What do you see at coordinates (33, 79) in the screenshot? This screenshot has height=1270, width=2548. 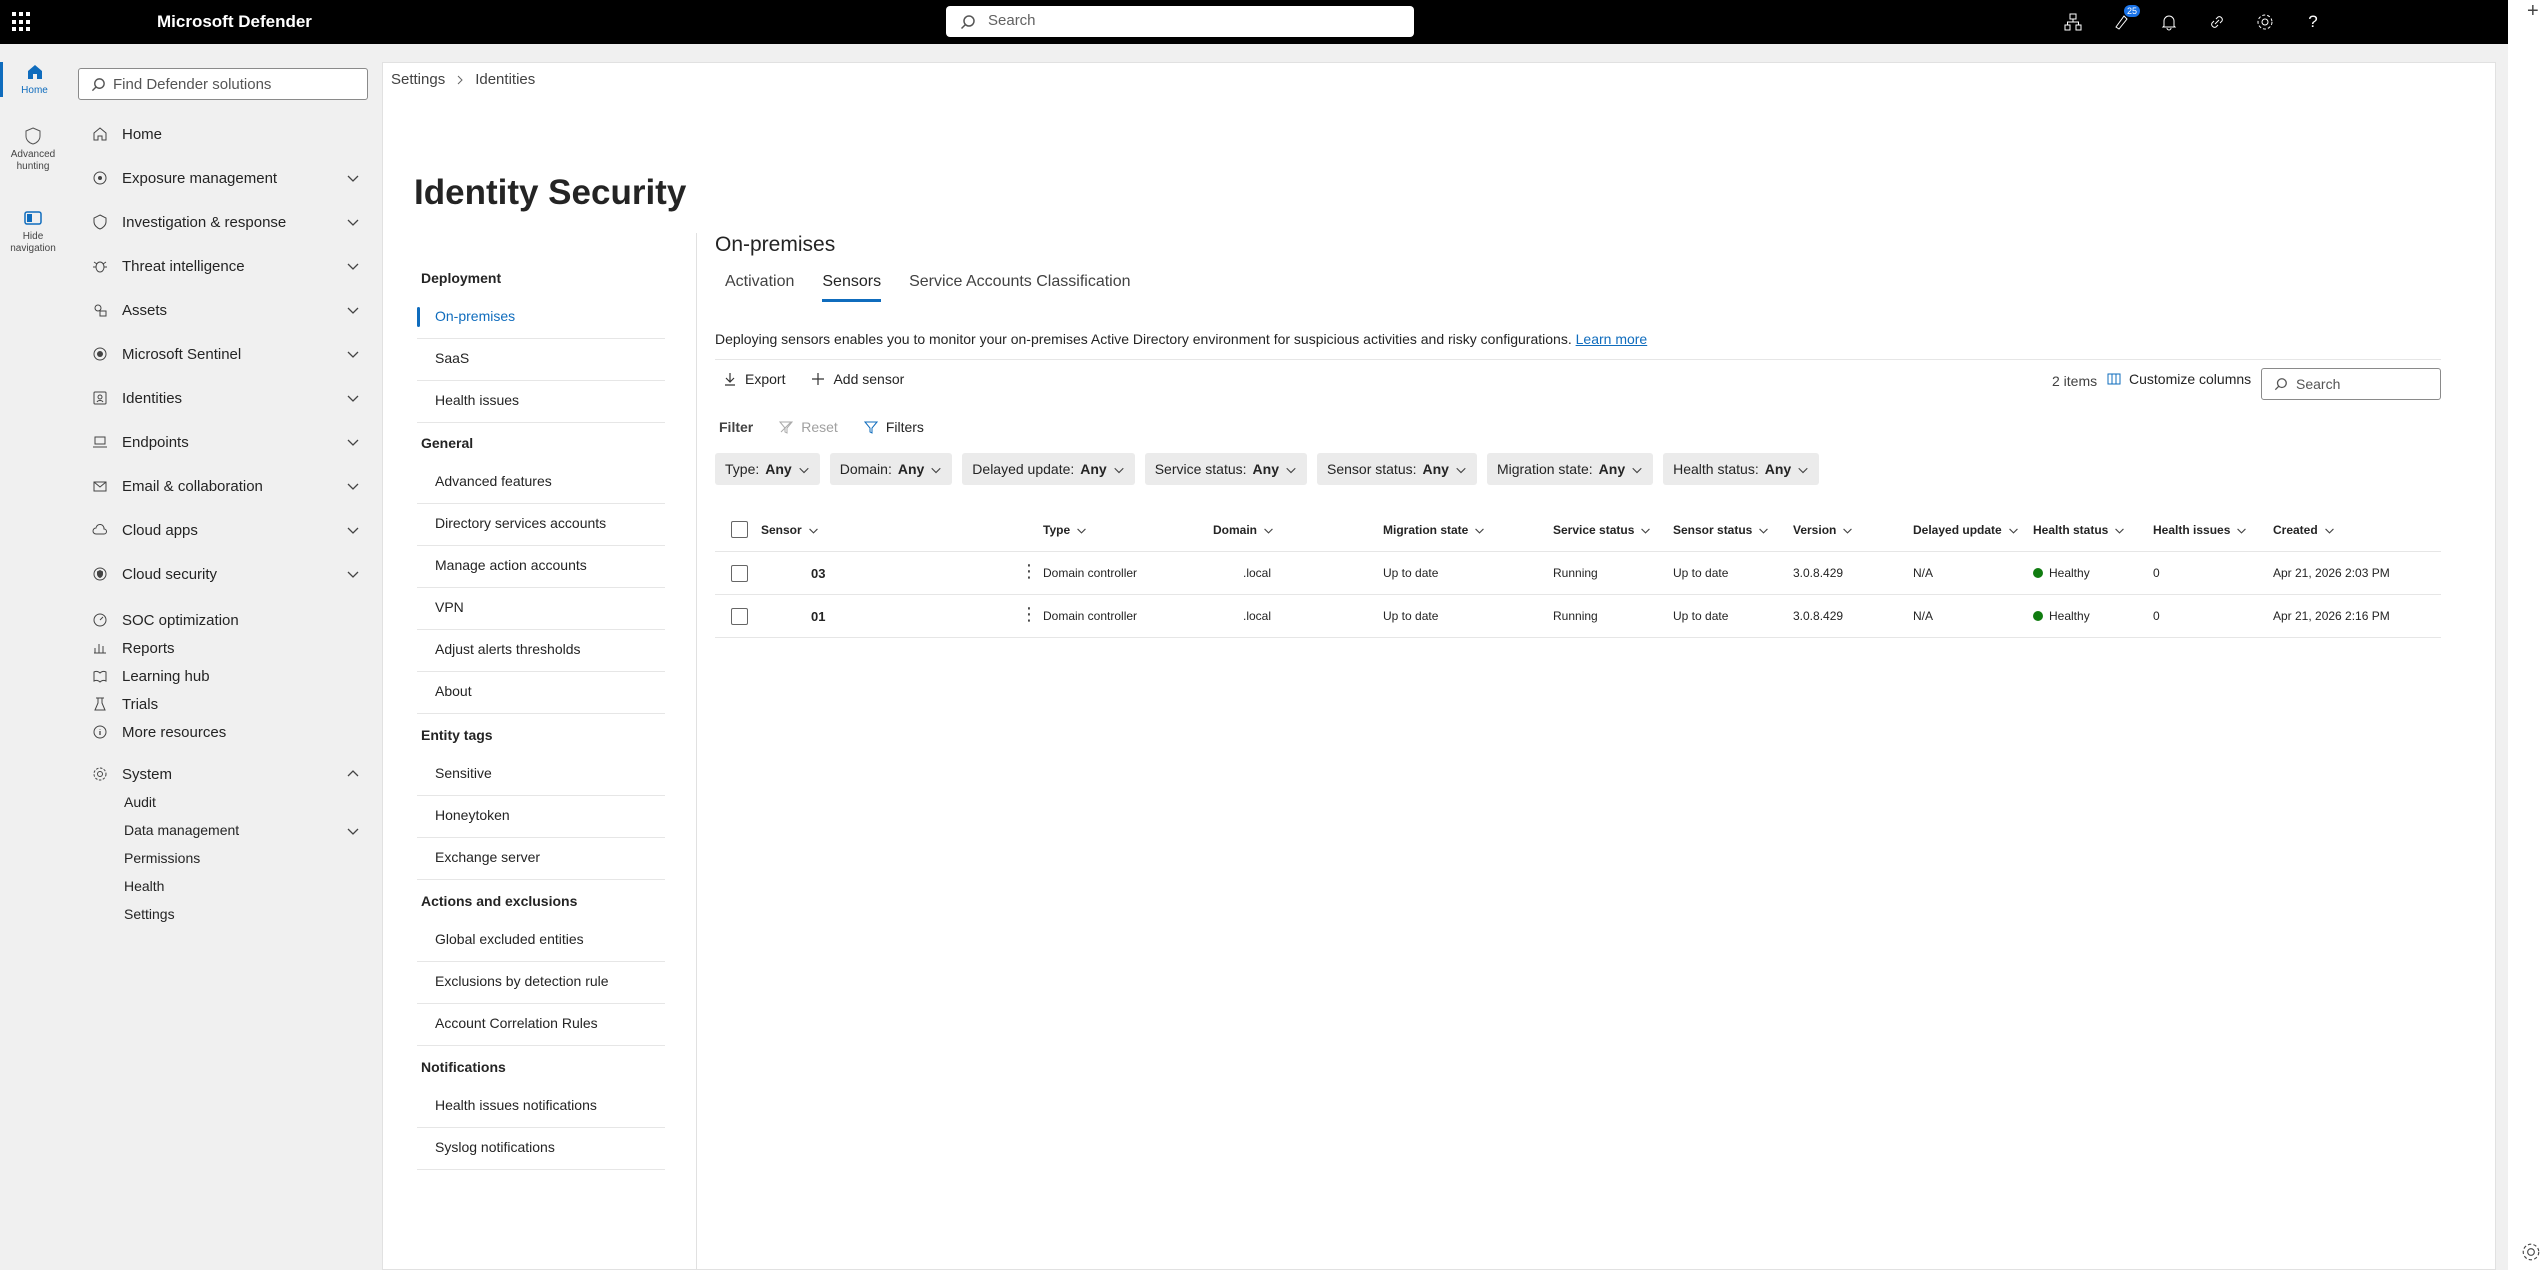 I see `rail-home: Home` at bounding box center [33, 79].